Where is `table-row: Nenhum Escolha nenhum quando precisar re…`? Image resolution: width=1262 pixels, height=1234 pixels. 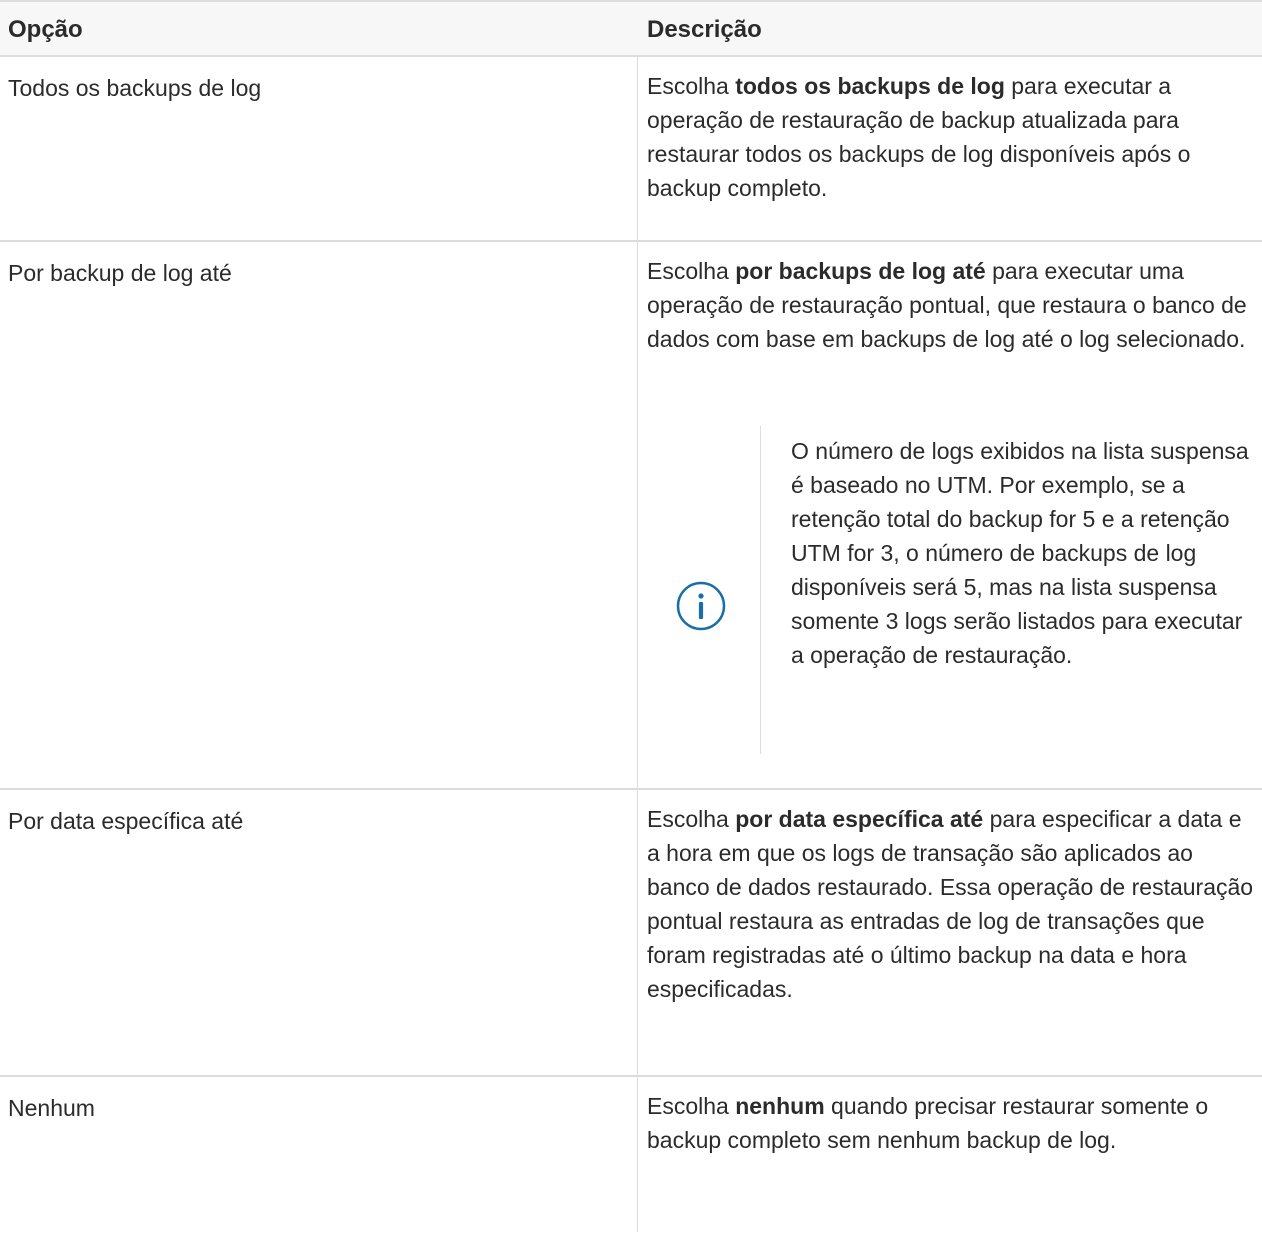 table-row: Nenhum Escolha nenhum quando precisar re… is located at coordinates (631, 1154).